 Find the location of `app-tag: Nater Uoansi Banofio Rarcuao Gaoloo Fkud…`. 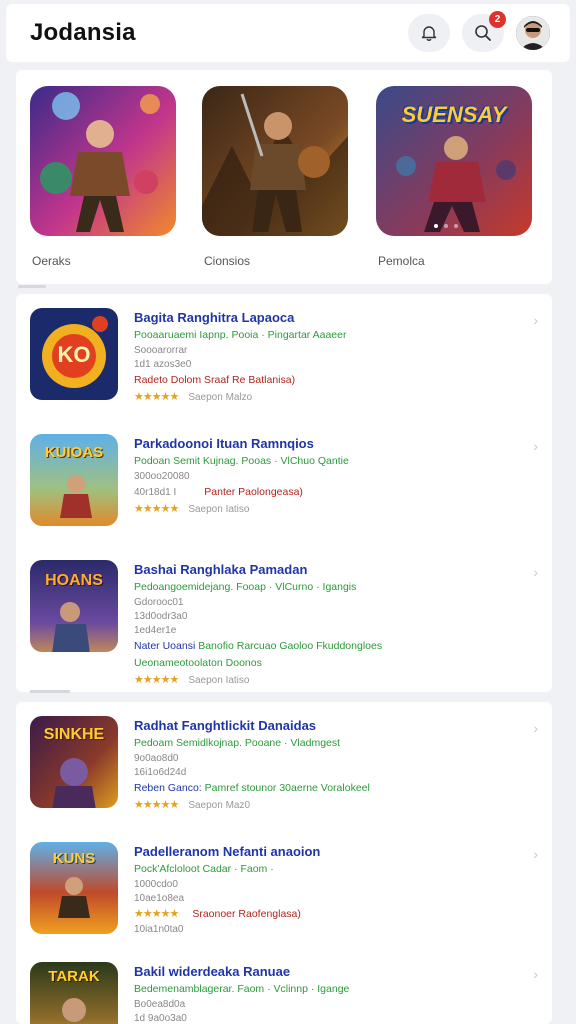

app-tag: Nater Uoansi Banofio Rarcuao Gaoloo Fkud… is located at coordinates (258, 646).